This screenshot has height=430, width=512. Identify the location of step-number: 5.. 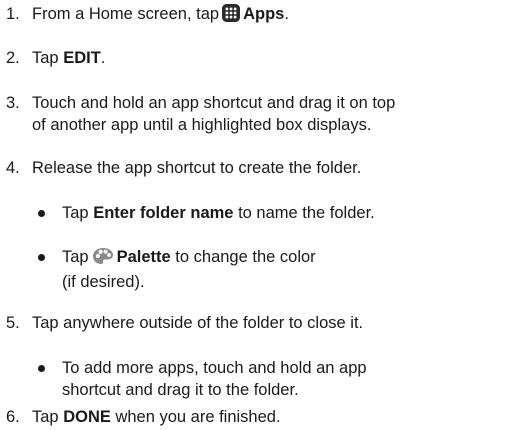
(13, 323).